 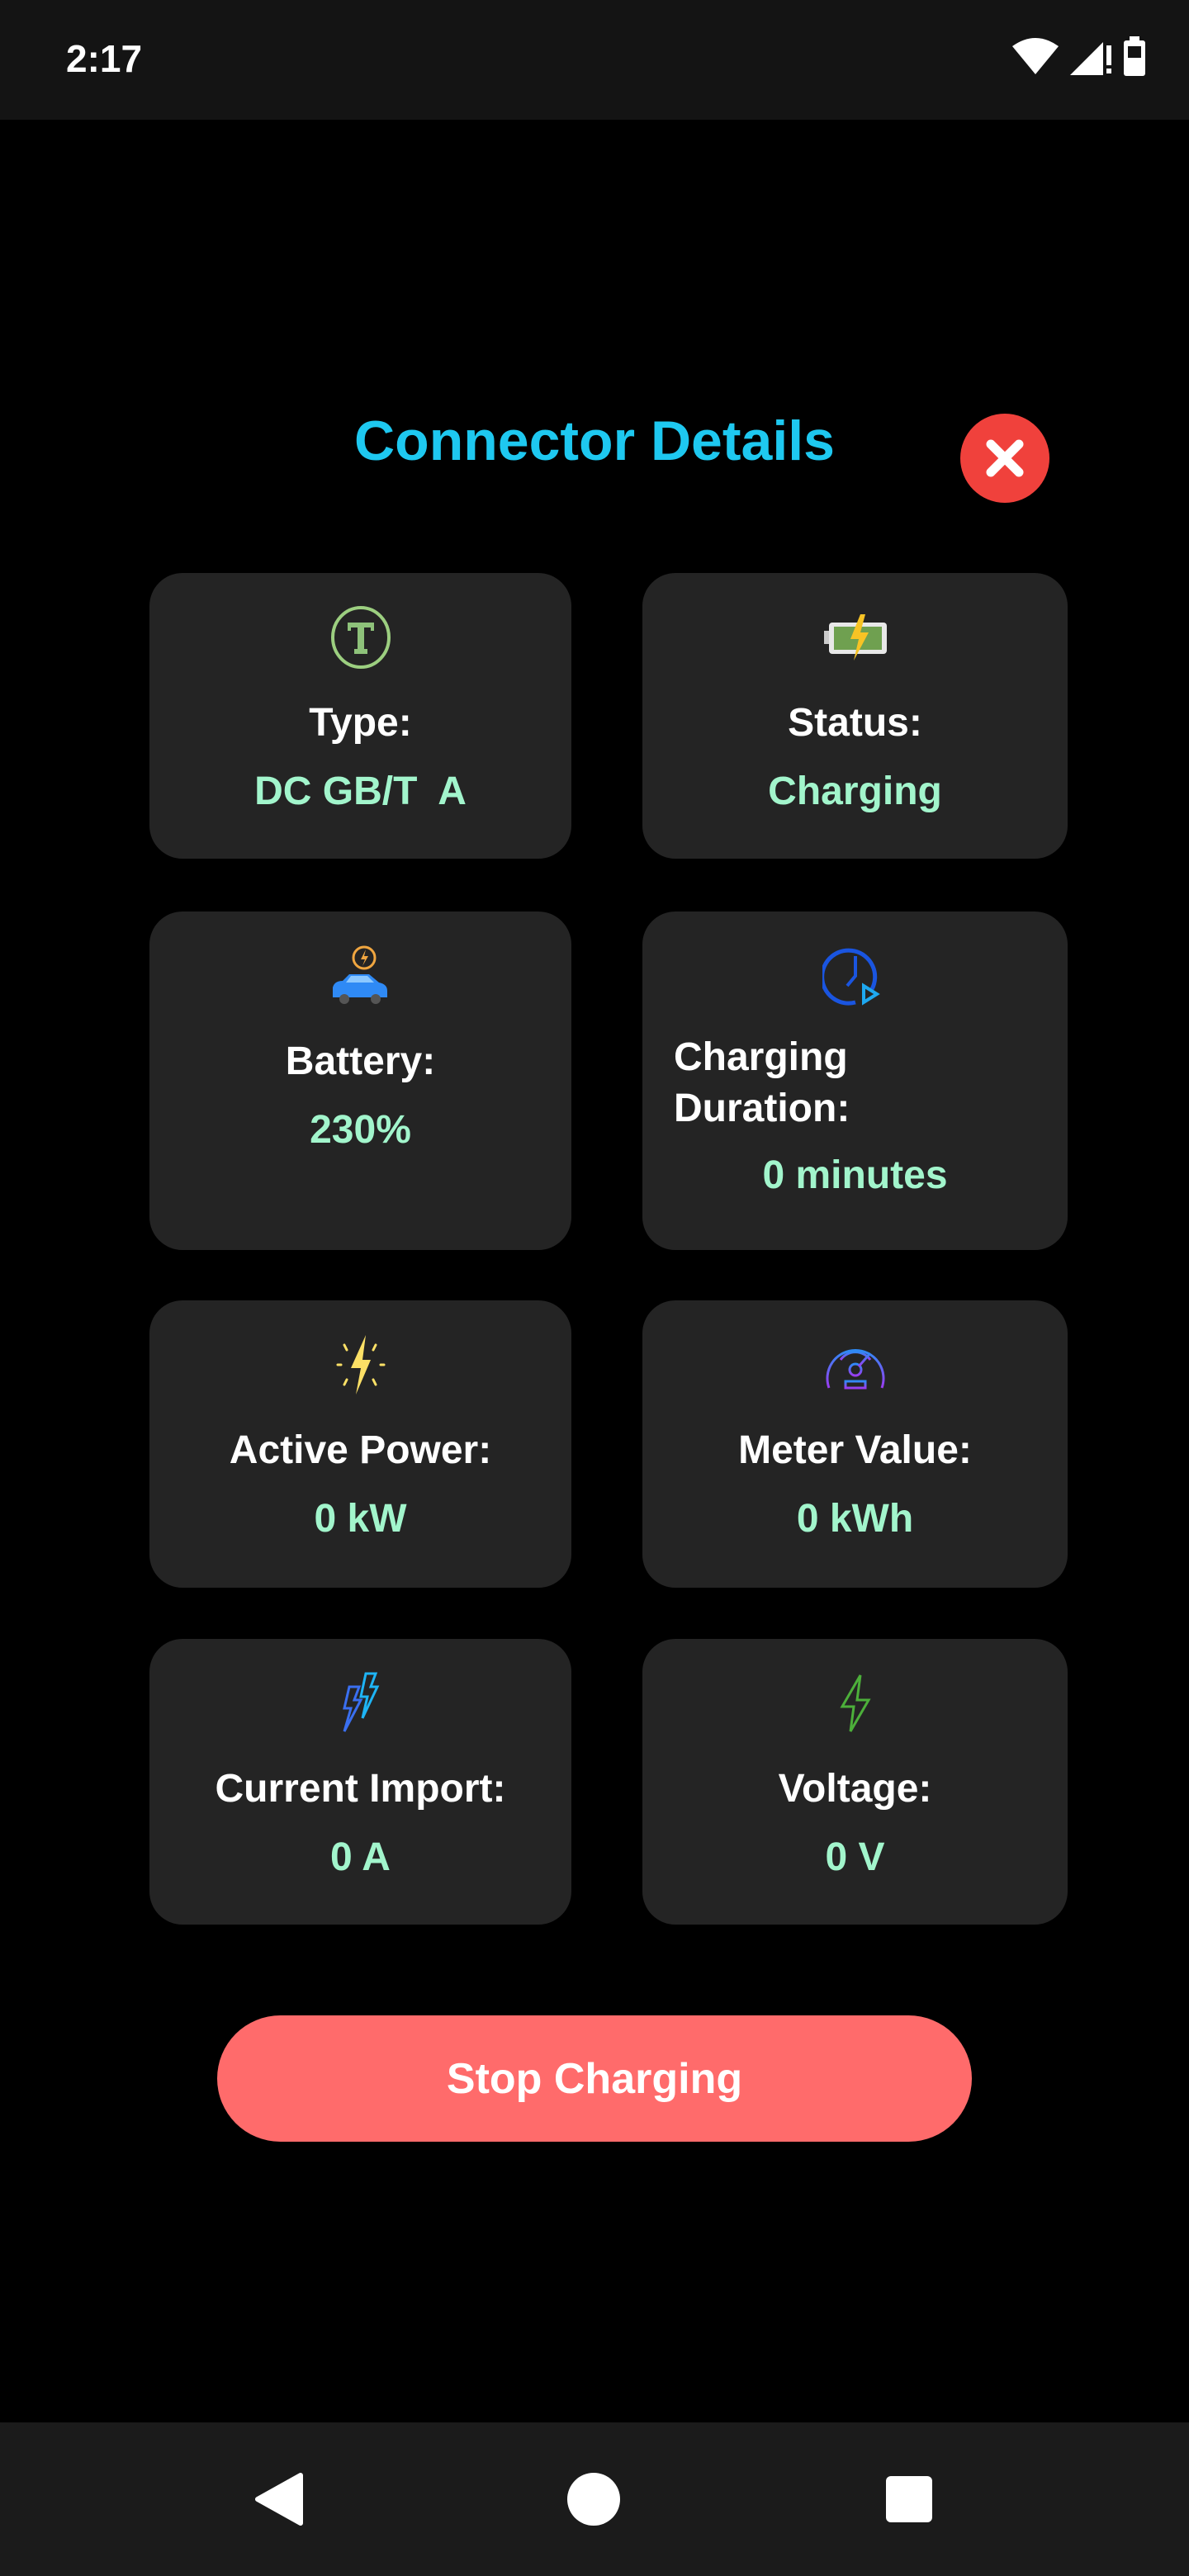 I want to click on meter-gauge-icon, so click(x=855, y=1364).